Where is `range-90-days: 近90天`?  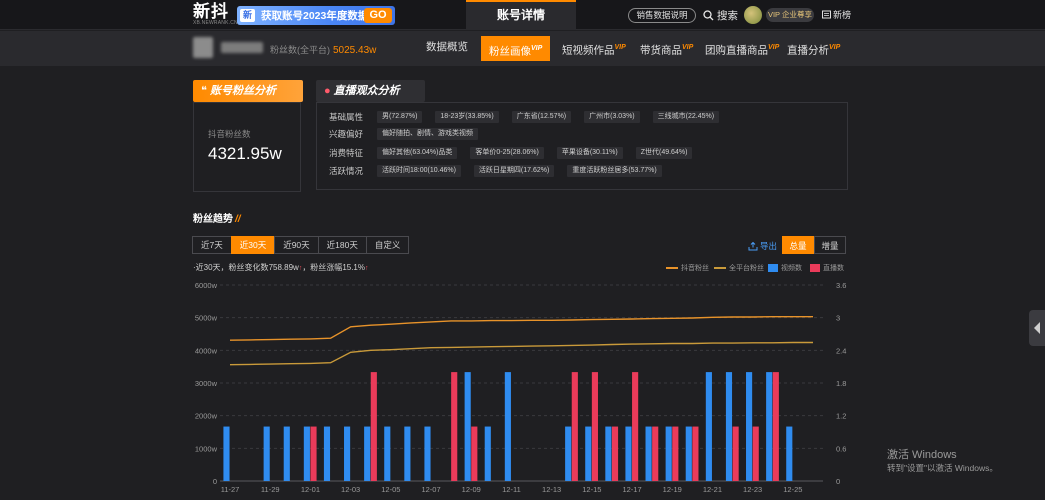 range-90-days: 近90天 is located at coordinates (296, 245).